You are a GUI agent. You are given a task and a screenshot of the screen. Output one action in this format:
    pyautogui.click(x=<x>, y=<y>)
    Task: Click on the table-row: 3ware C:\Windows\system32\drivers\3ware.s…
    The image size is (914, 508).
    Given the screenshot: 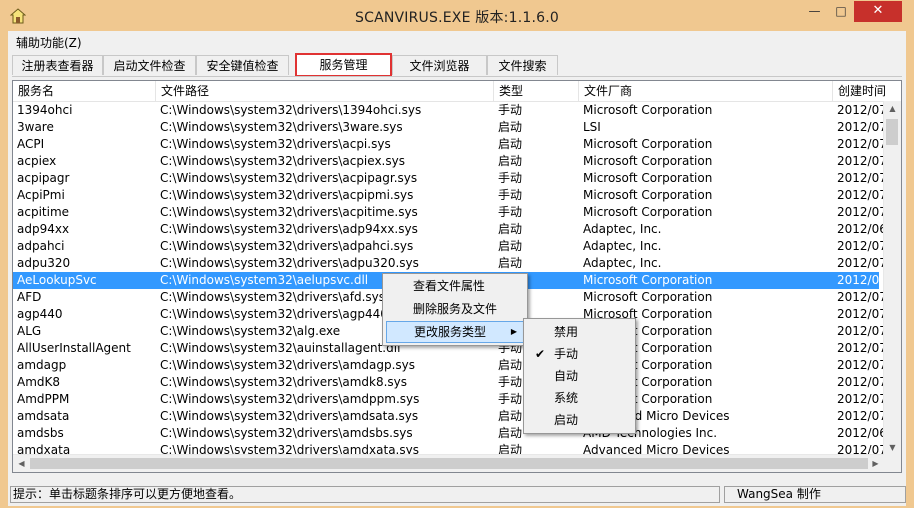 What is the action you would take?
    pyautogui.click(x=450, y=127)
    